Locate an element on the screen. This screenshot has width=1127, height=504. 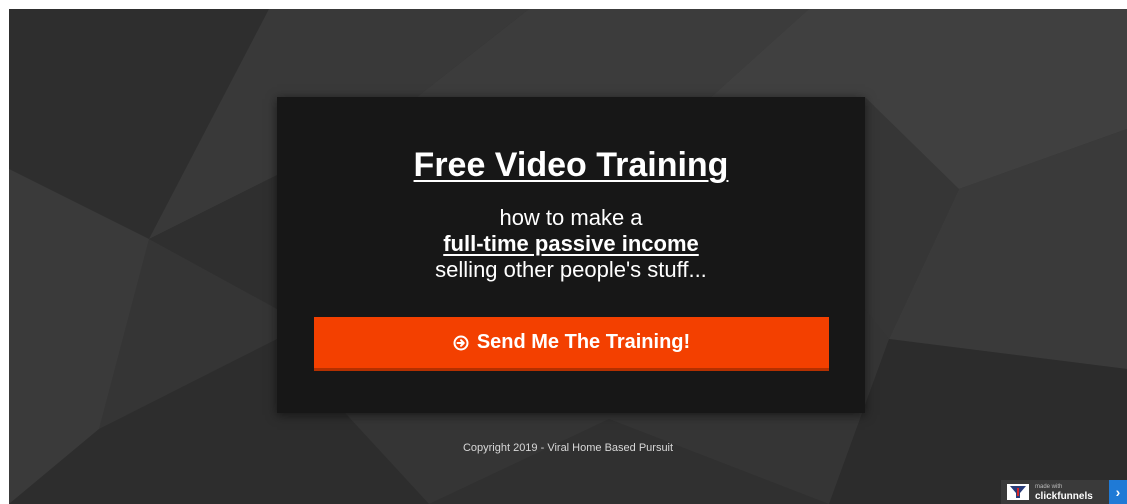
chevron-right-icon: › is located at coordinates (1118, 492).